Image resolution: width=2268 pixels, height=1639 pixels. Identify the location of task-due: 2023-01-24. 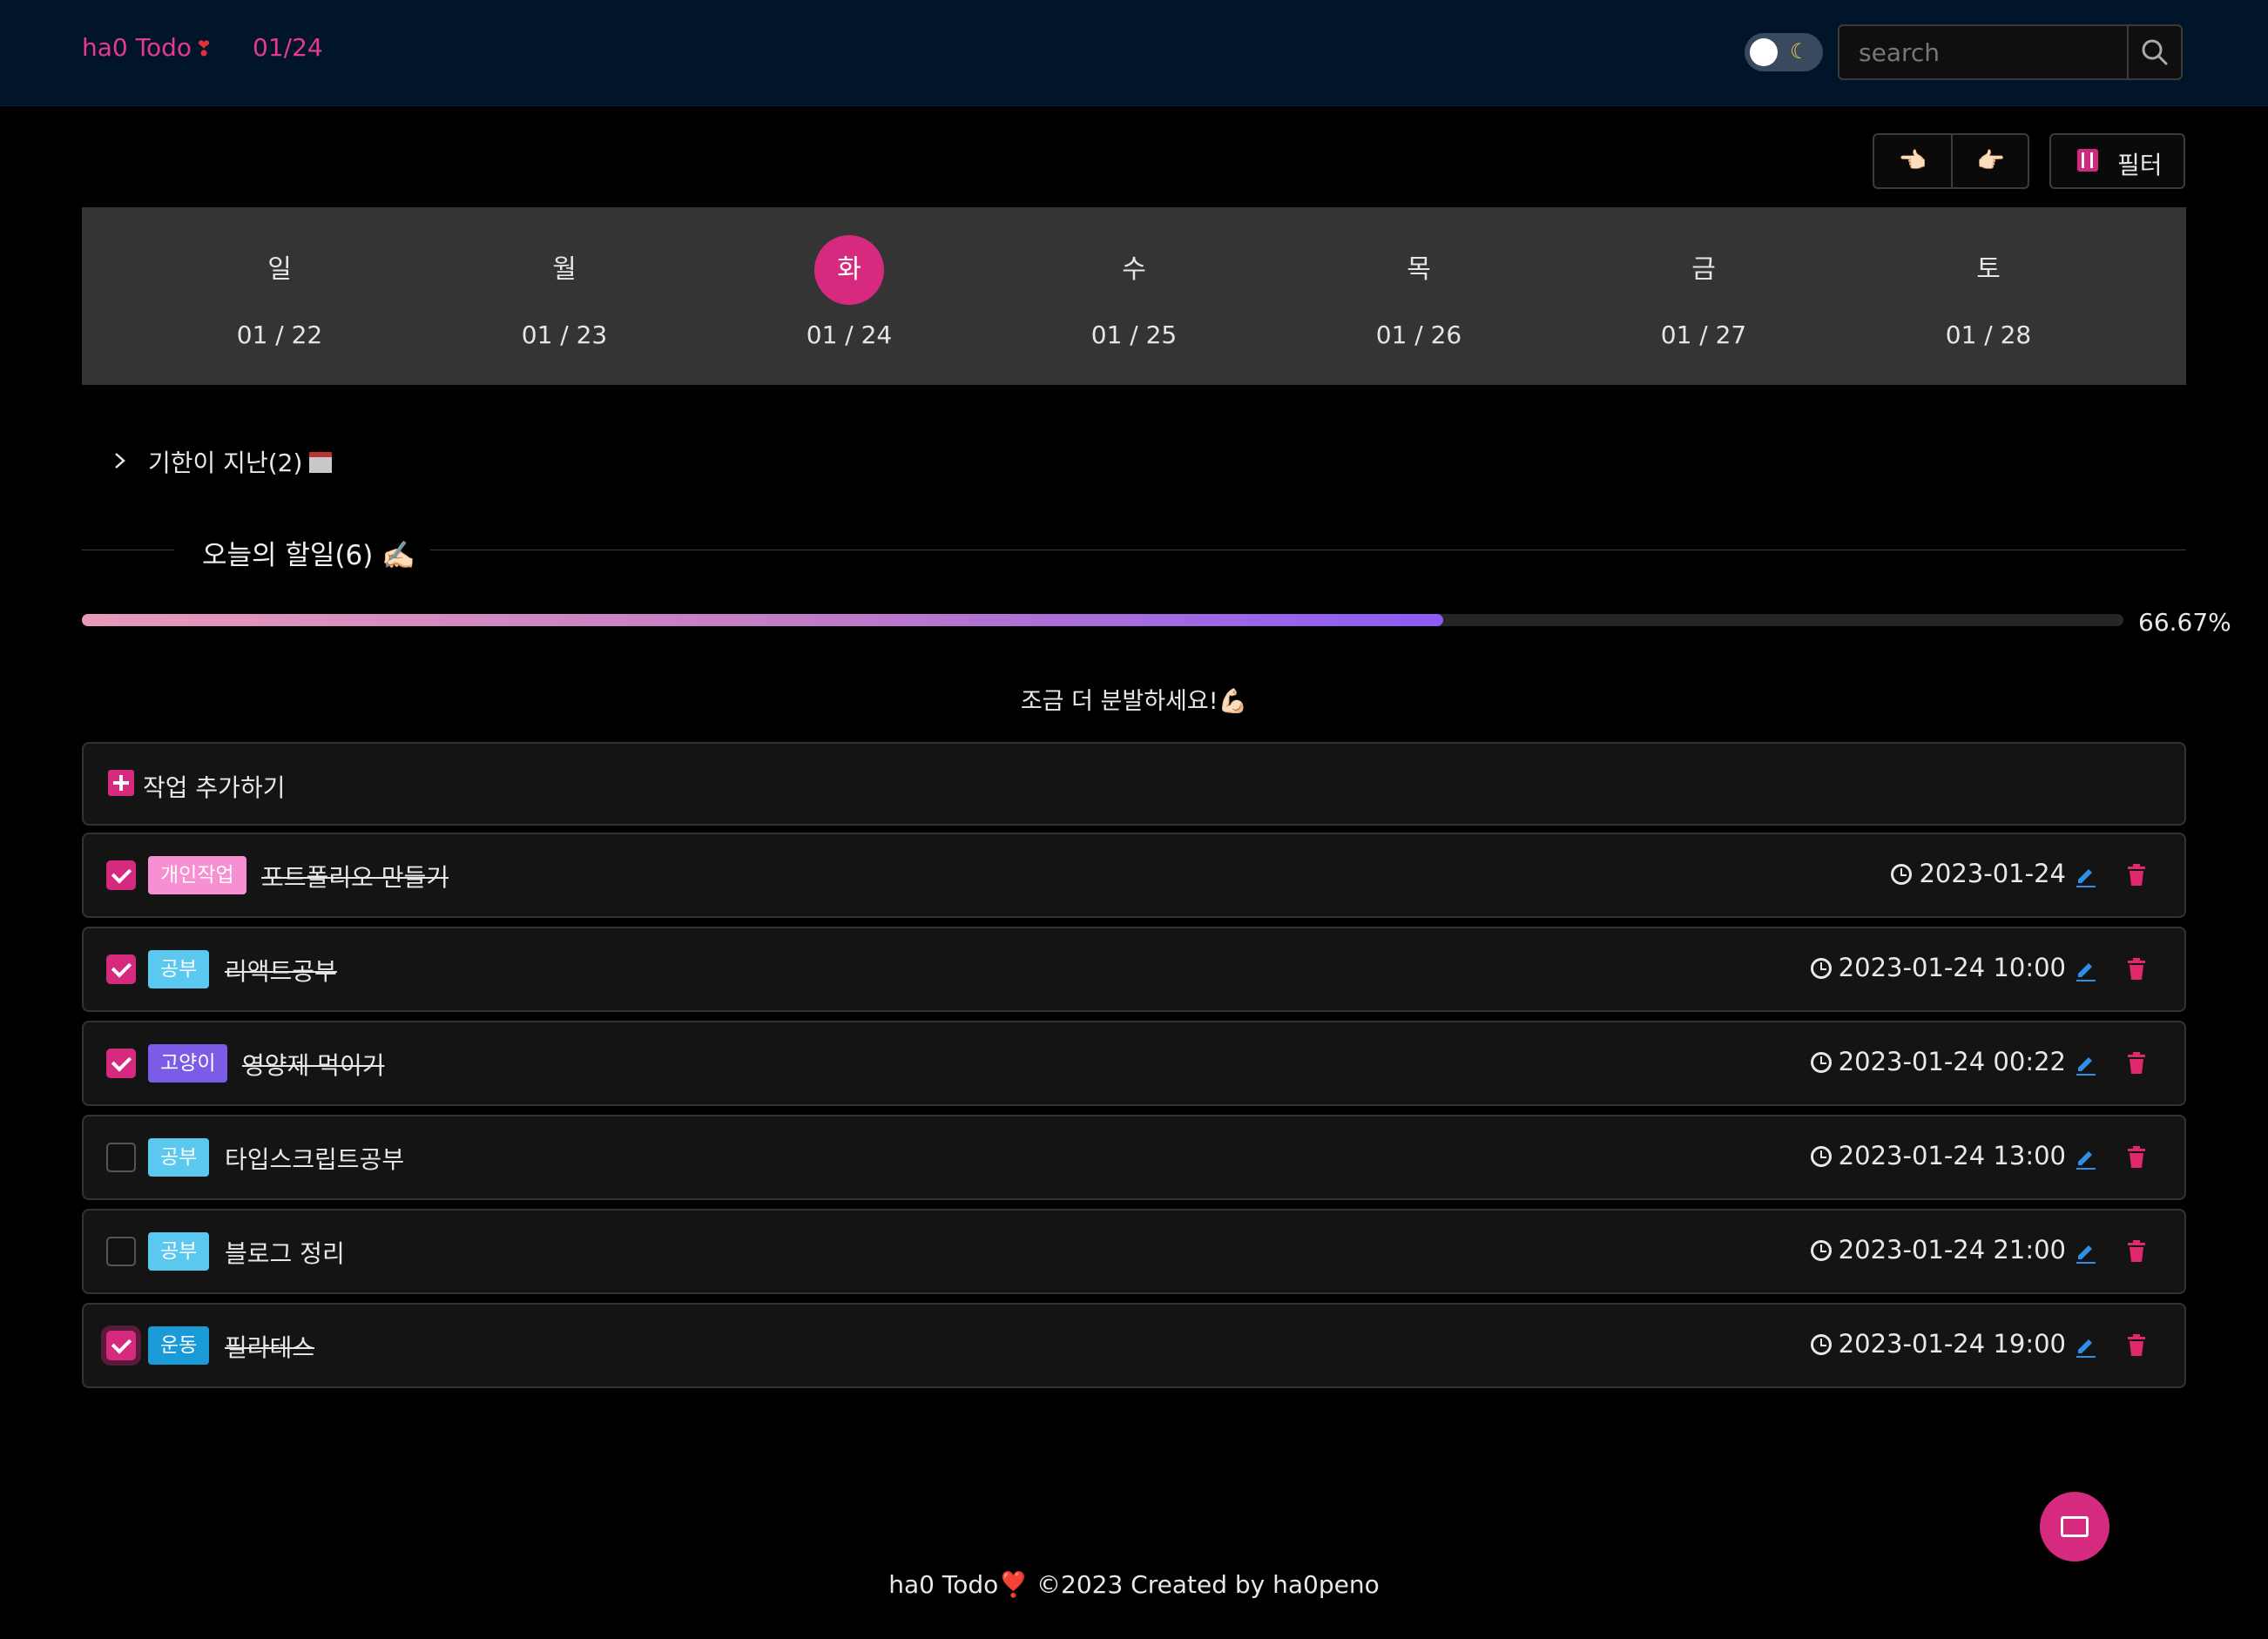
(1979, 873).